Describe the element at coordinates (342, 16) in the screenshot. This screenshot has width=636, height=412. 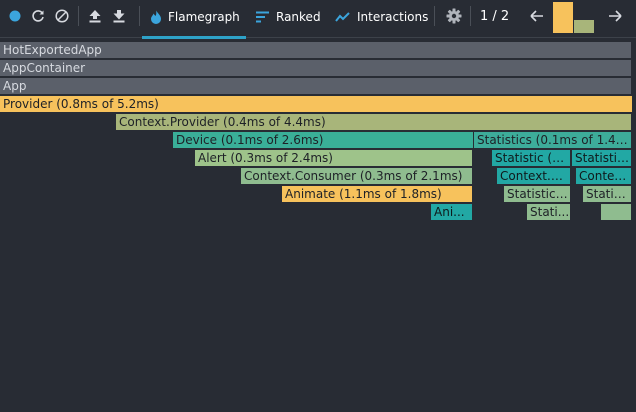
I see `interactions-chart-icon` at that location.